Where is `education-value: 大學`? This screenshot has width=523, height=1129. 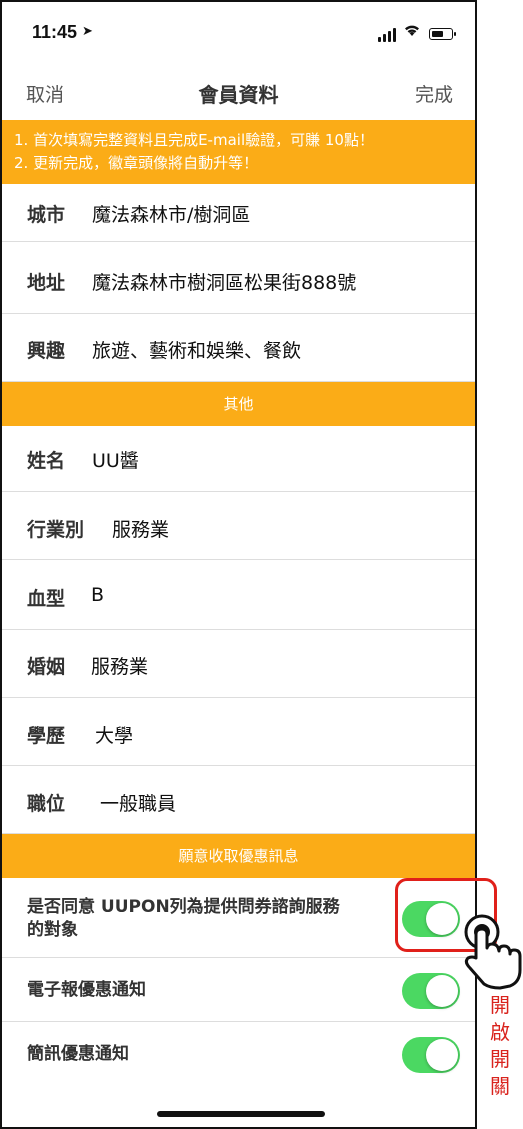
education-value: 大學 is located at coordinates (114, 736).